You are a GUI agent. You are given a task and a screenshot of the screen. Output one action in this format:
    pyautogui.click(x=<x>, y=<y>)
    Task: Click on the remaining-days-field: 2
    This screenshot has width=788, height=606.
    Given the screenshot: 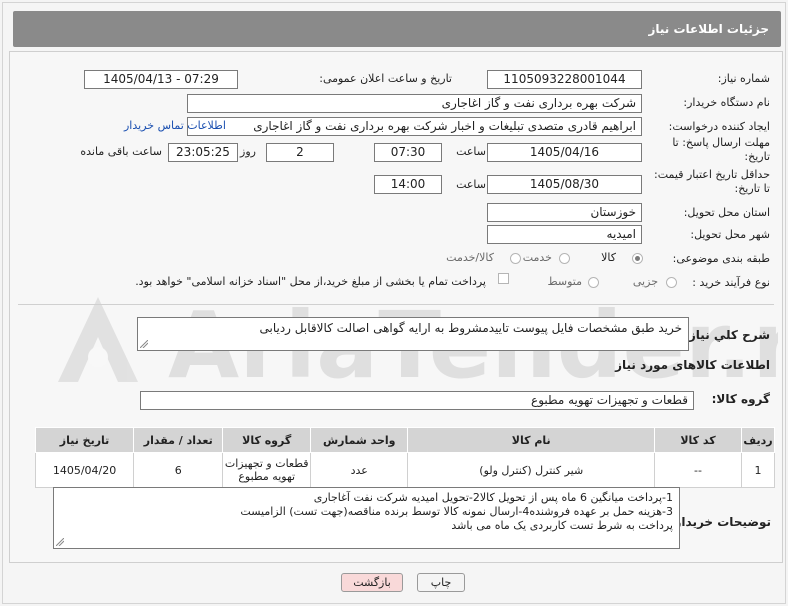 What is the action you would take?
    pyautogui.click(x=300, y=152)
    